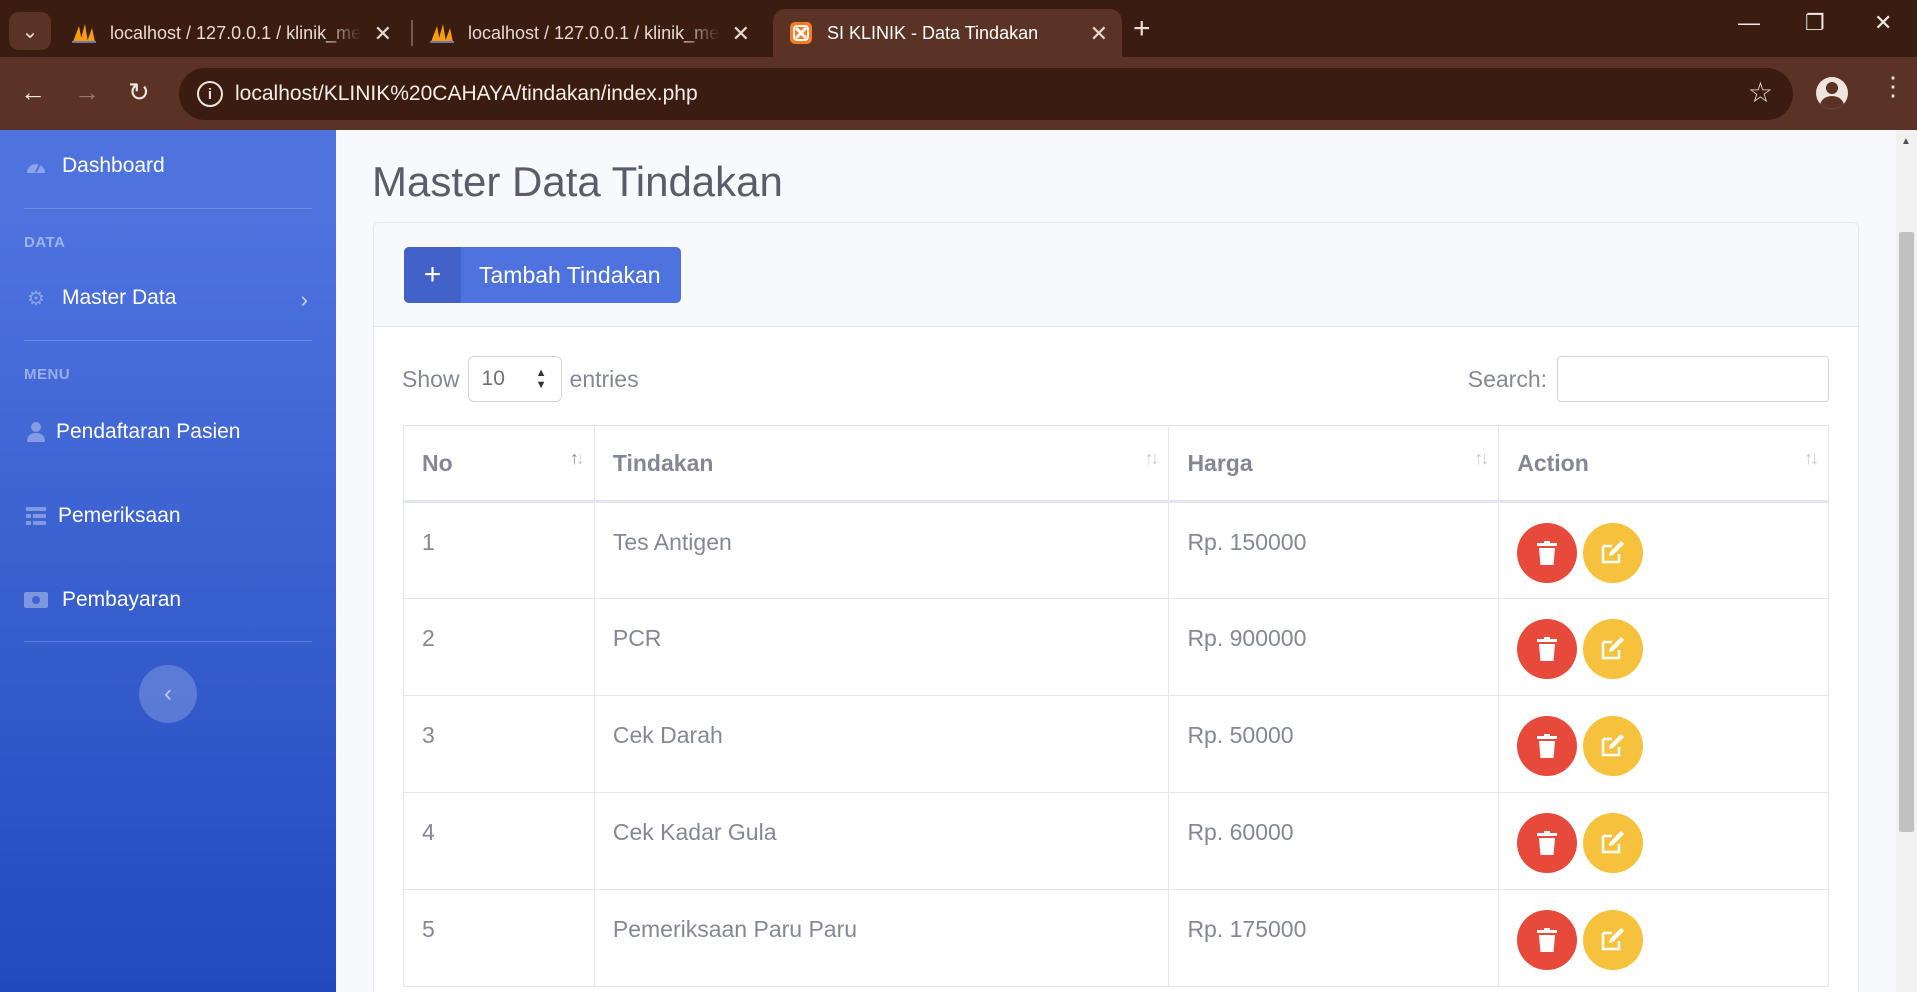 The height and width of the screenshot is (992, 1917). What do you see at coordinates (1142, 29) in the screenshot?
I see `new-tab-plus-icon: +` at bounding box center [1142, 29].